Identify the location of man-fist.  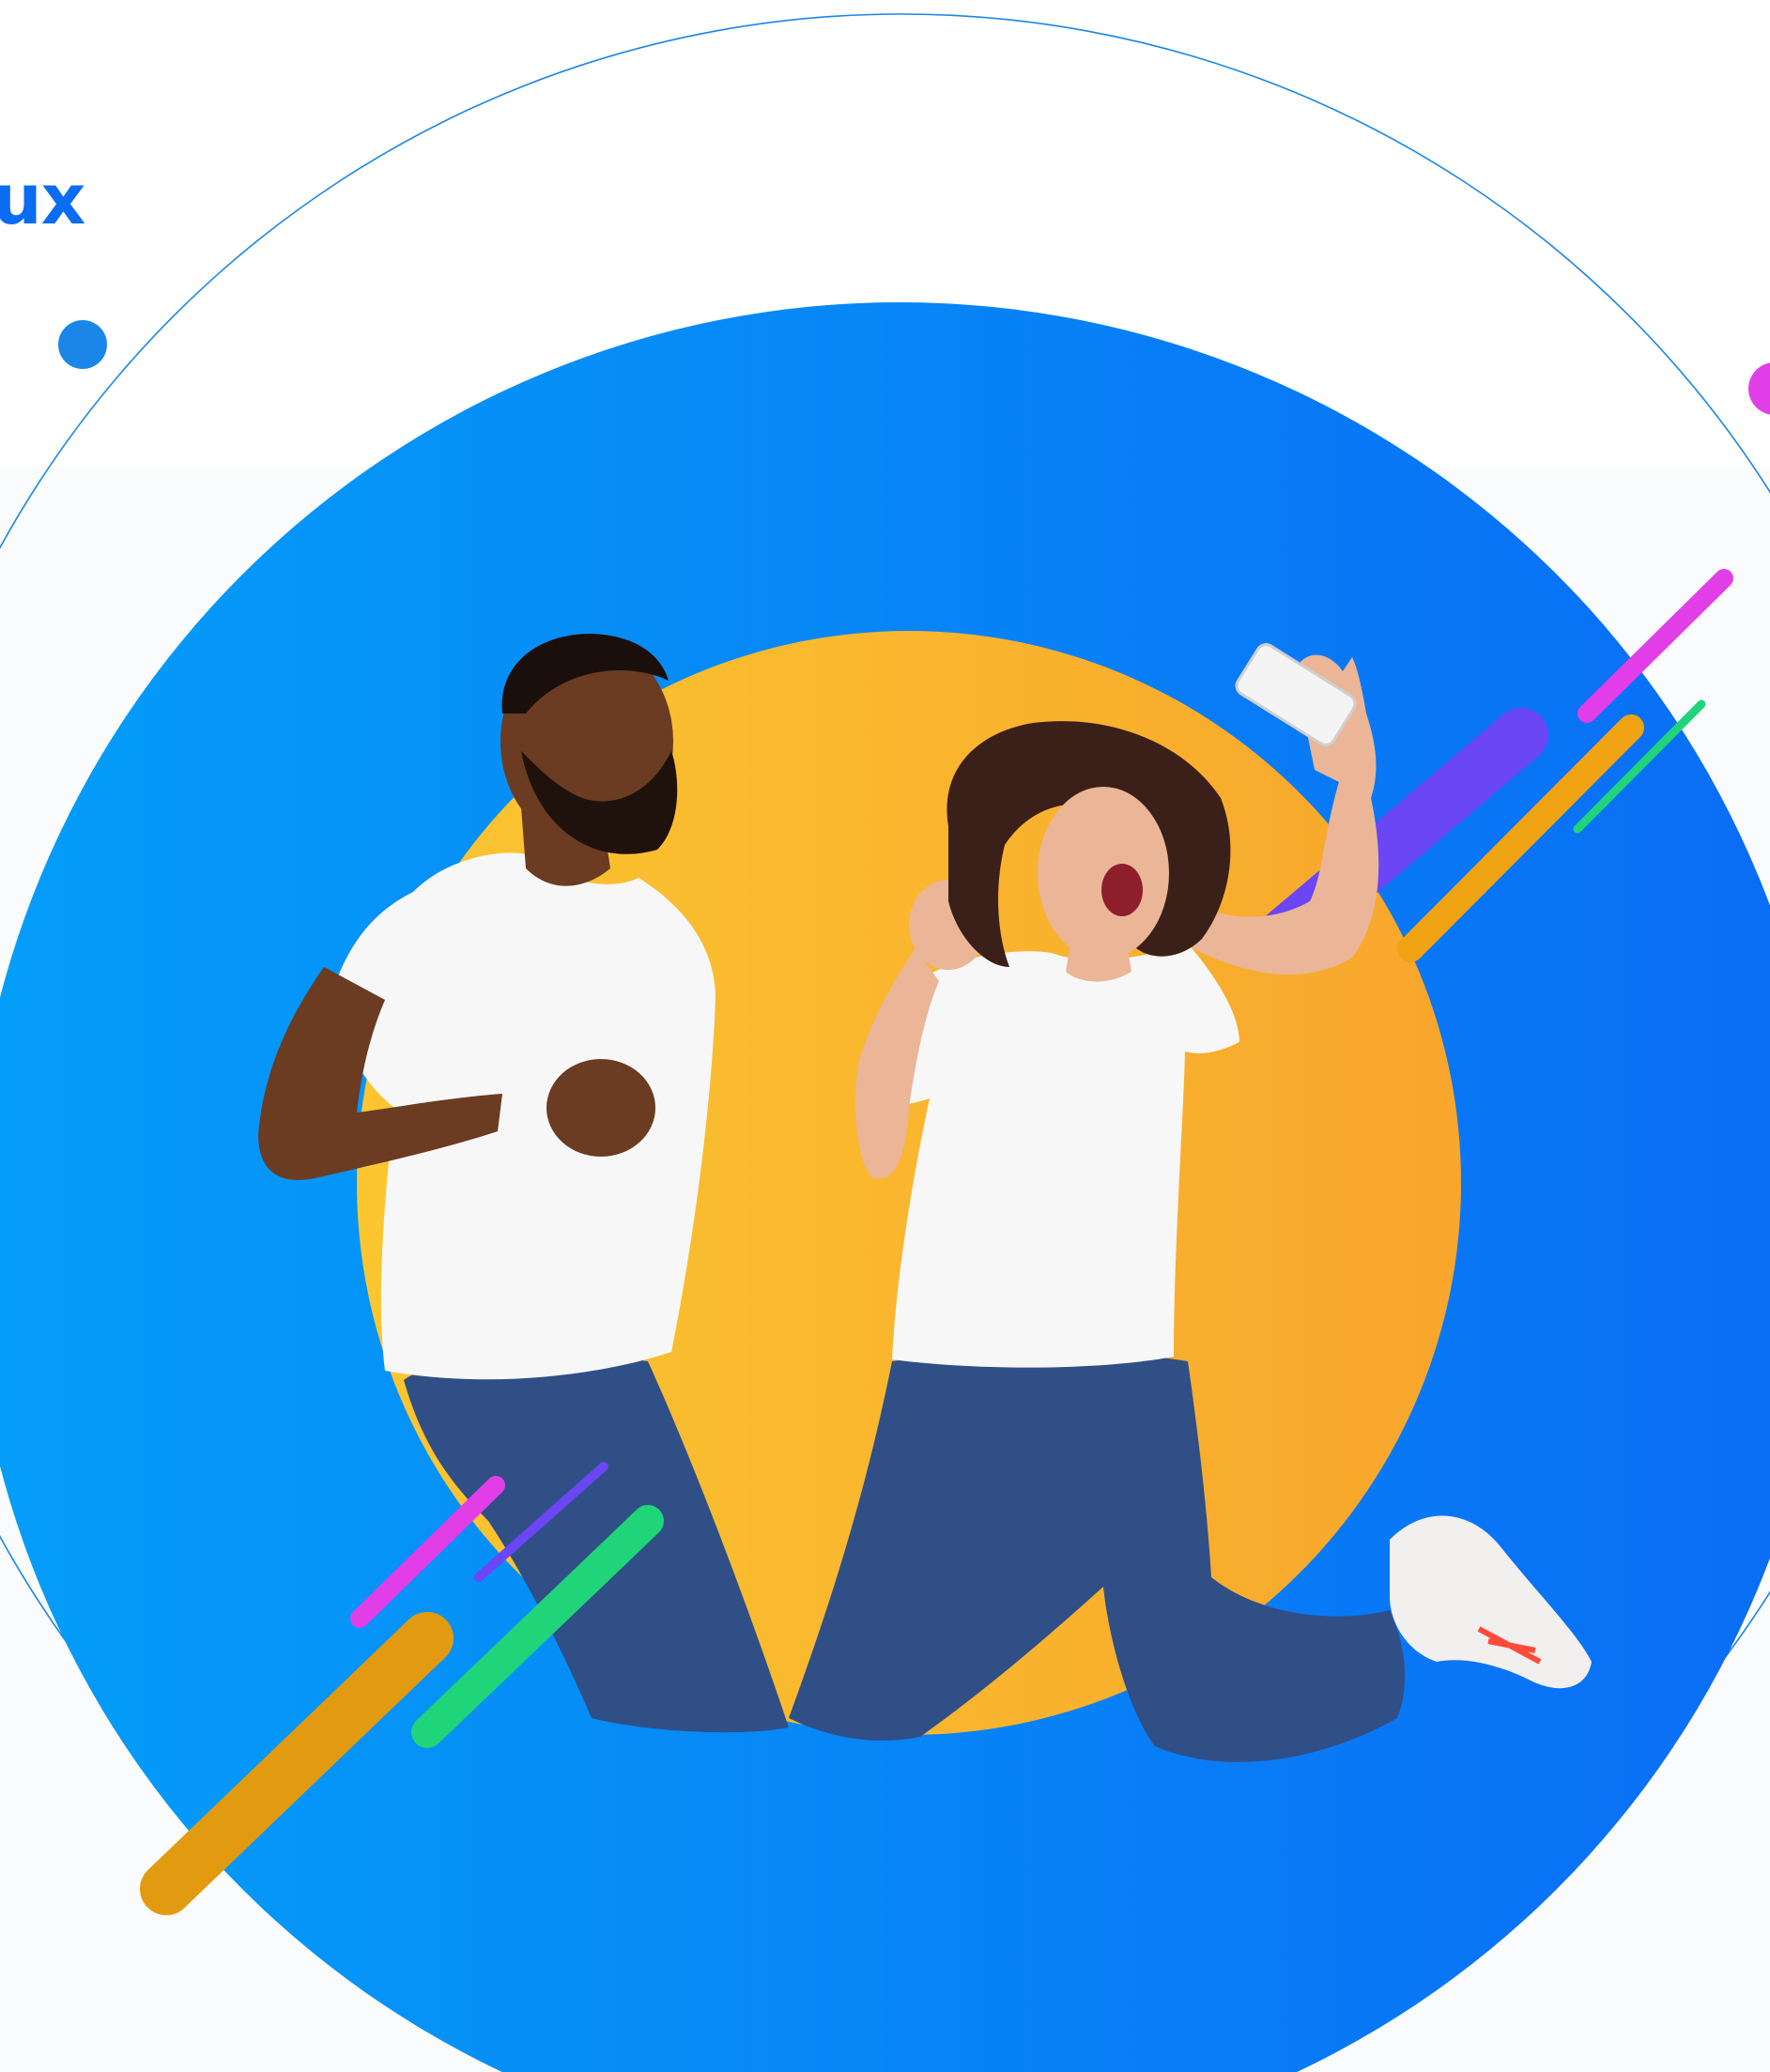
(600, 1108).